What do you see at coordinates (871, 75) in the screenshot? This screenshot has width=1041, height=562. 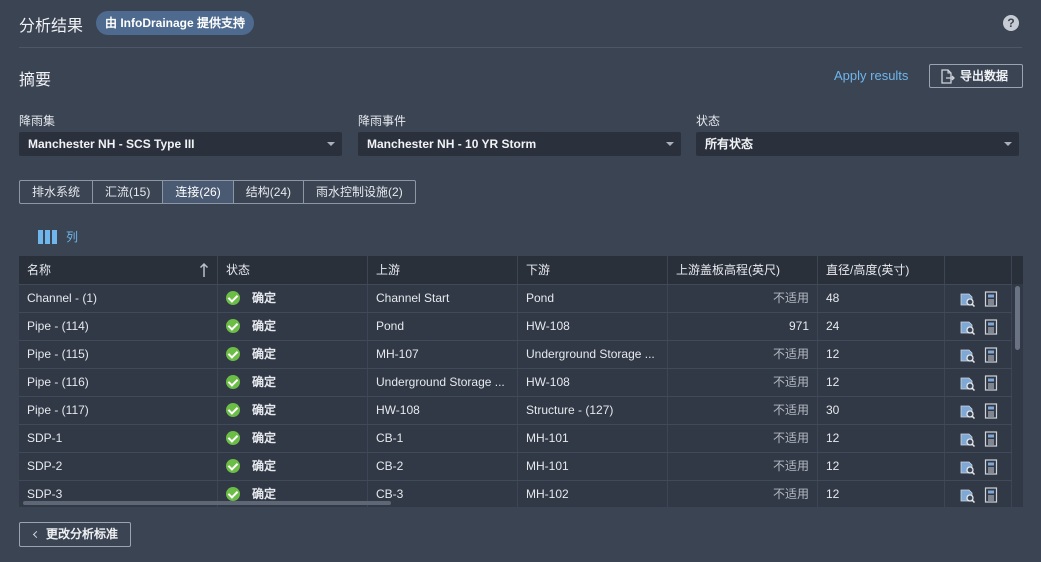 I see `apply-results-link: Apply results` at bounding box center [871, 75].